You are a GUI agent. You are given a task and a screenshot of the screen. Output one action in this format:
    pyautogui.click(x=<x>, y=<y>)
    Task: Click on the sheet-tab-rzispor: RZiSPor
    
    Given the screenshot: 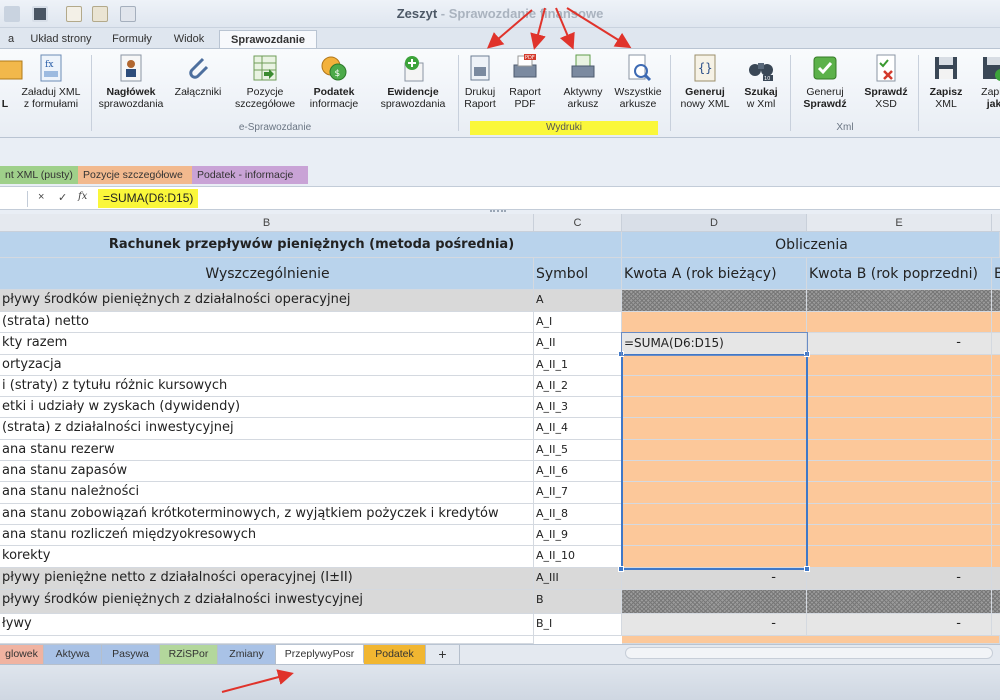 What is the action you would take?
    pyautogui.click(x=189, y=654)
    